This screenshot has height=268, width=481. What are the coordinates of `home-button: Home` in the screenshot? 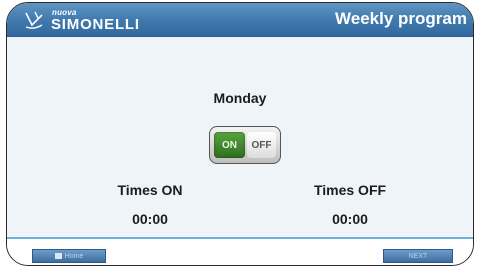 It's located at (69, 256).